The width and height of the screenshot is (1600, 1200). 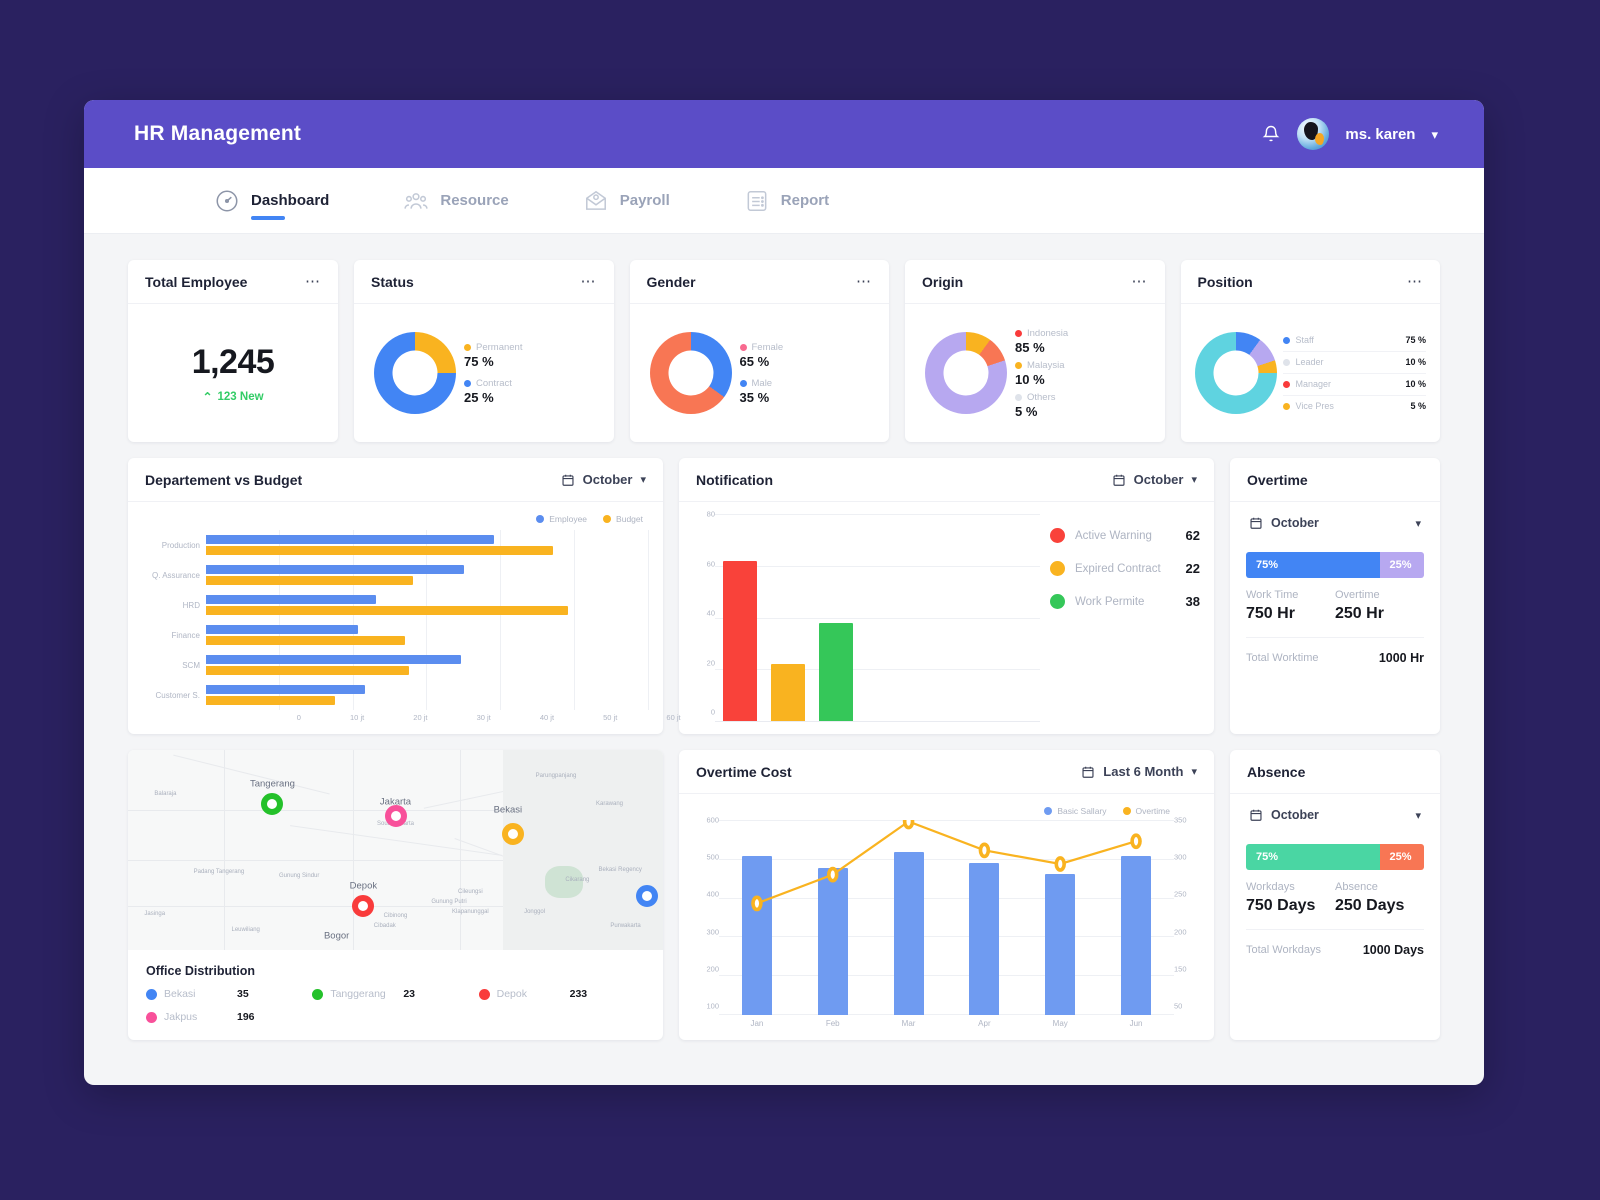 I want to click on tab-dashboard: Dashboard, so click(x=271, y=201).